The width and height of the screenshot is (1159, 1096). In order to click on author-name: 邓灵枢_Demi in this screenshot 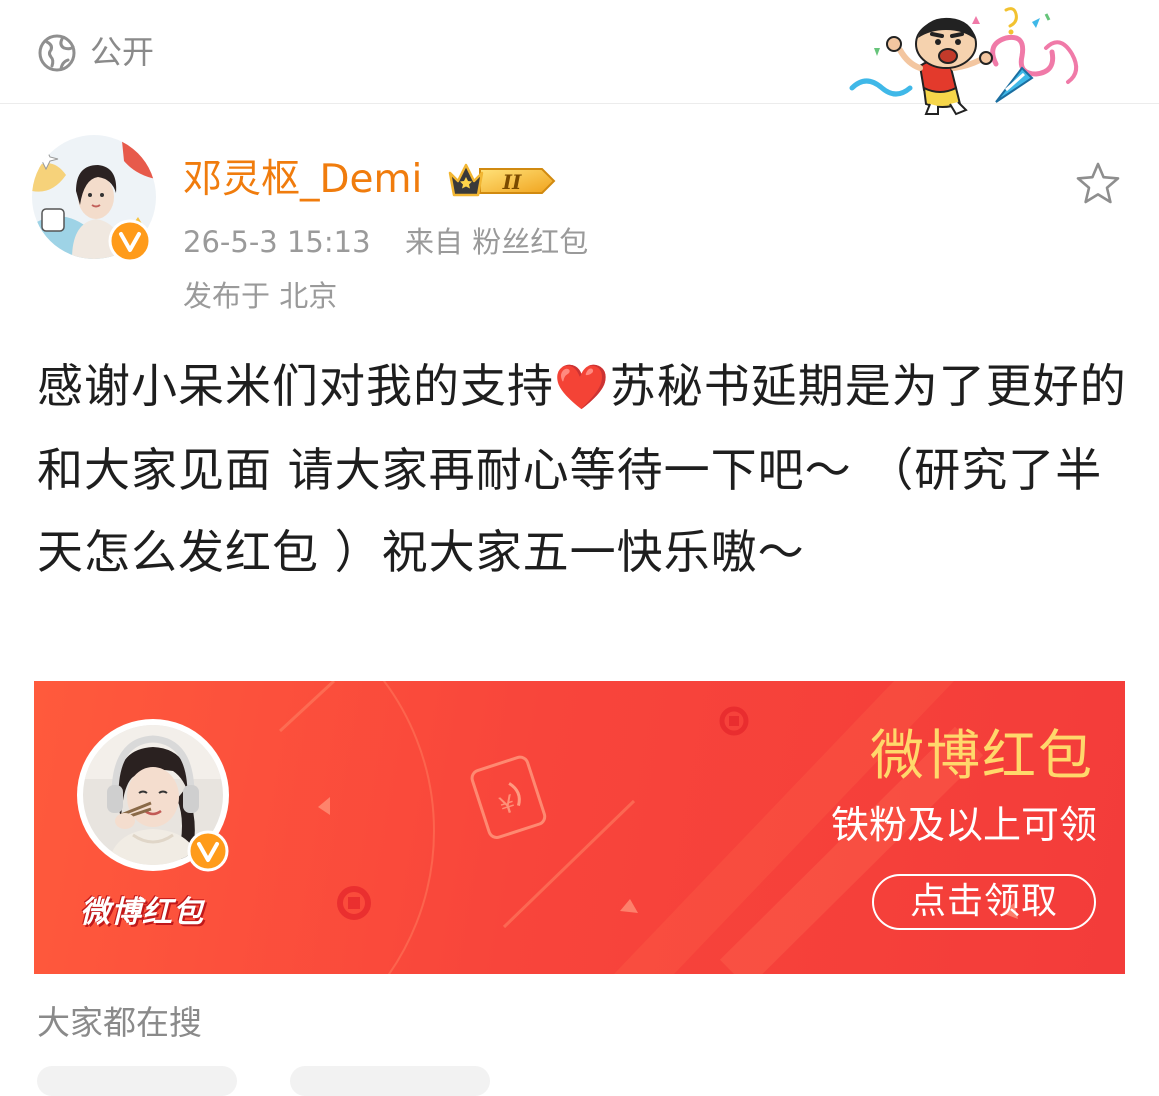, I will do `click(302, 180)`.